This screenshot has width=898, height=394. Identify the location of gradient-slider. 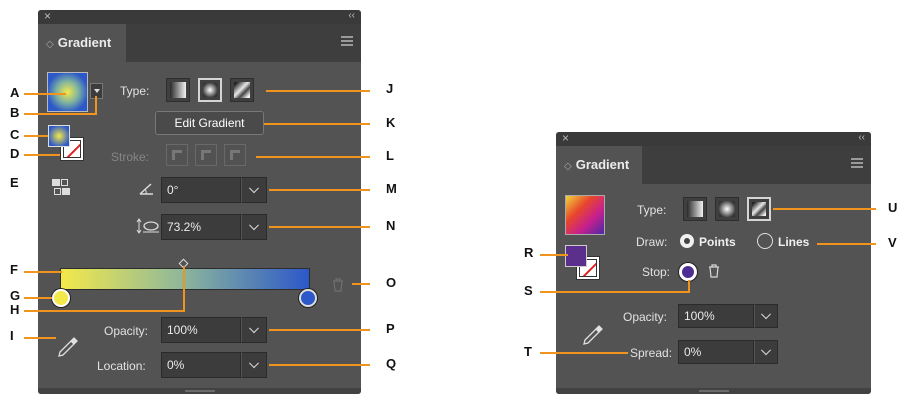
(185, 279).